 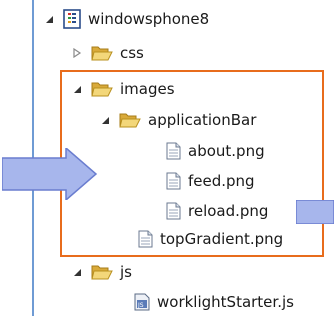 I want to click on tree-item-worklightstarter-js: JS worklightStarter.js, so click(x=214, y=302).